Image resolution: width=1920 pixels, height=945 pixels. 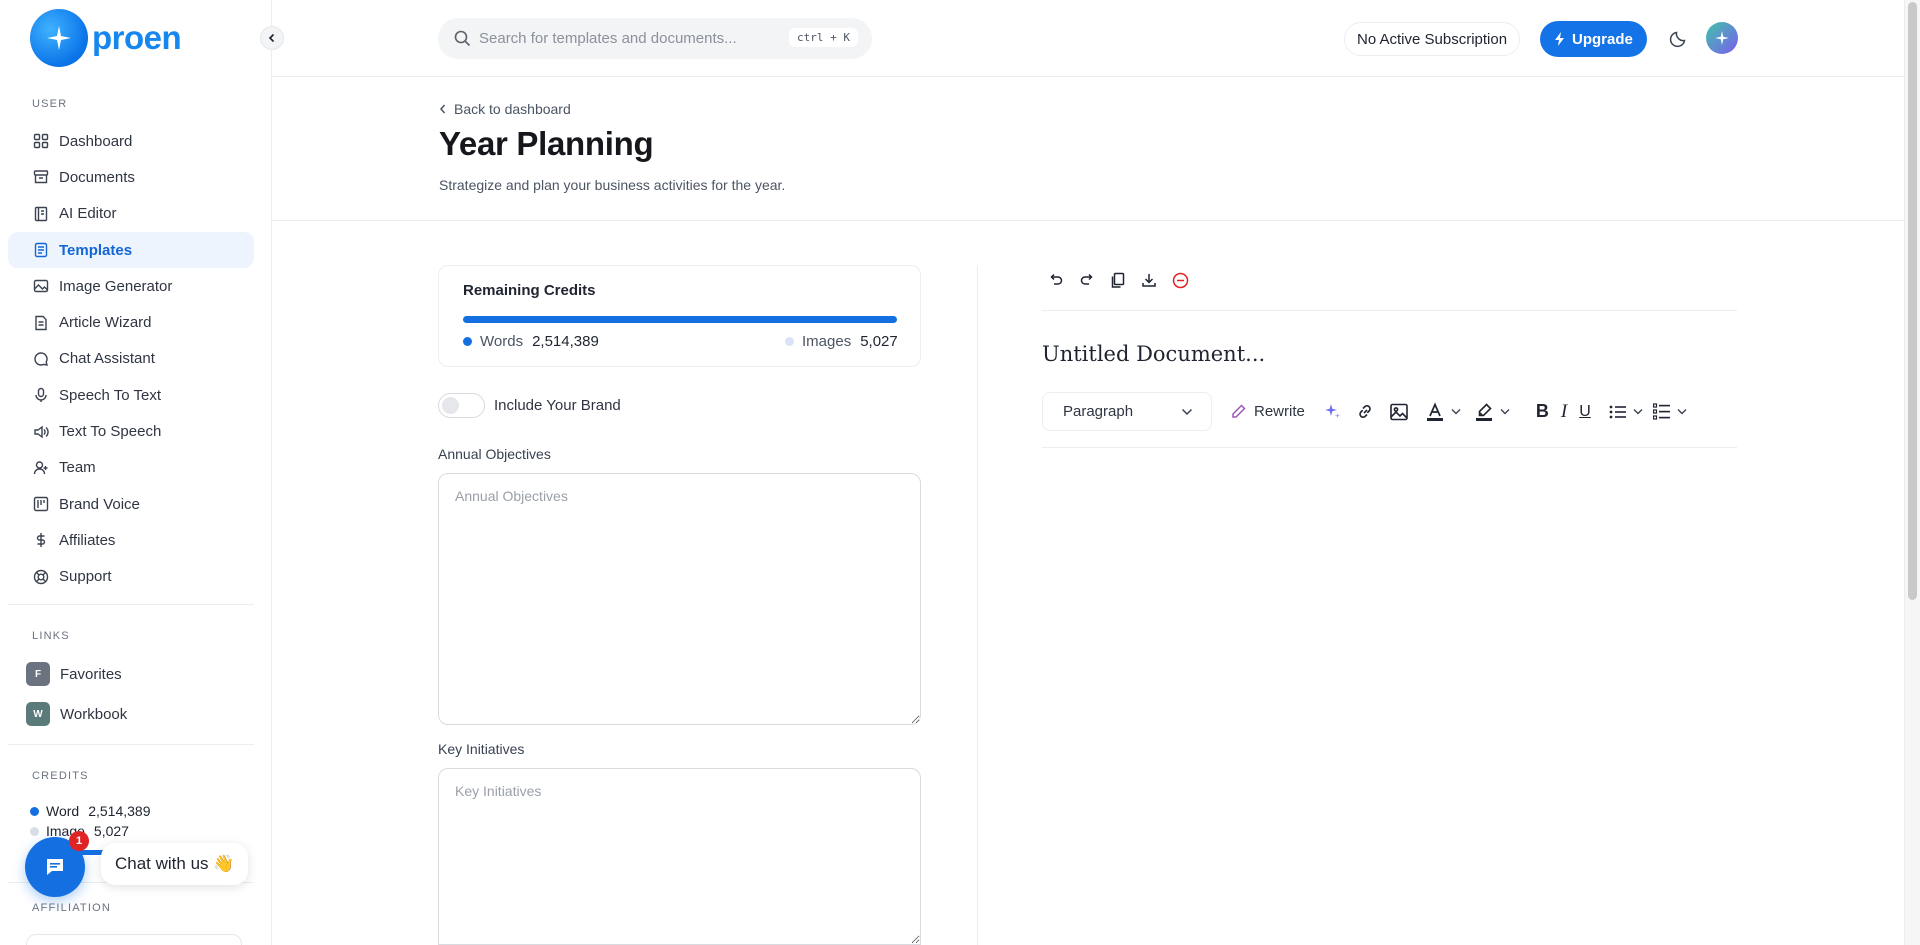 I want to click on sidebar-item-label: Templates, so click(x=96, y=250).